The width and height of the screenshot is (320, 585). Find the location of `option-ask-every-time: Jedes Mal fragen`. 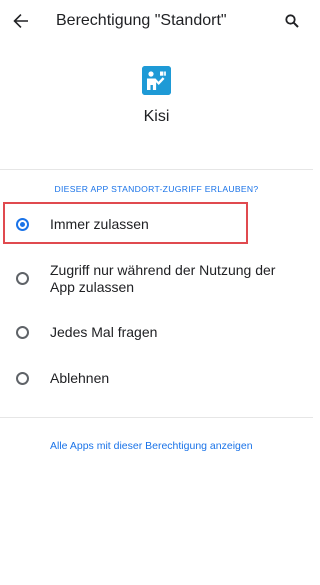

option-ask-every-time: Jedes Mal fragen is located at coordinates (156, 333).